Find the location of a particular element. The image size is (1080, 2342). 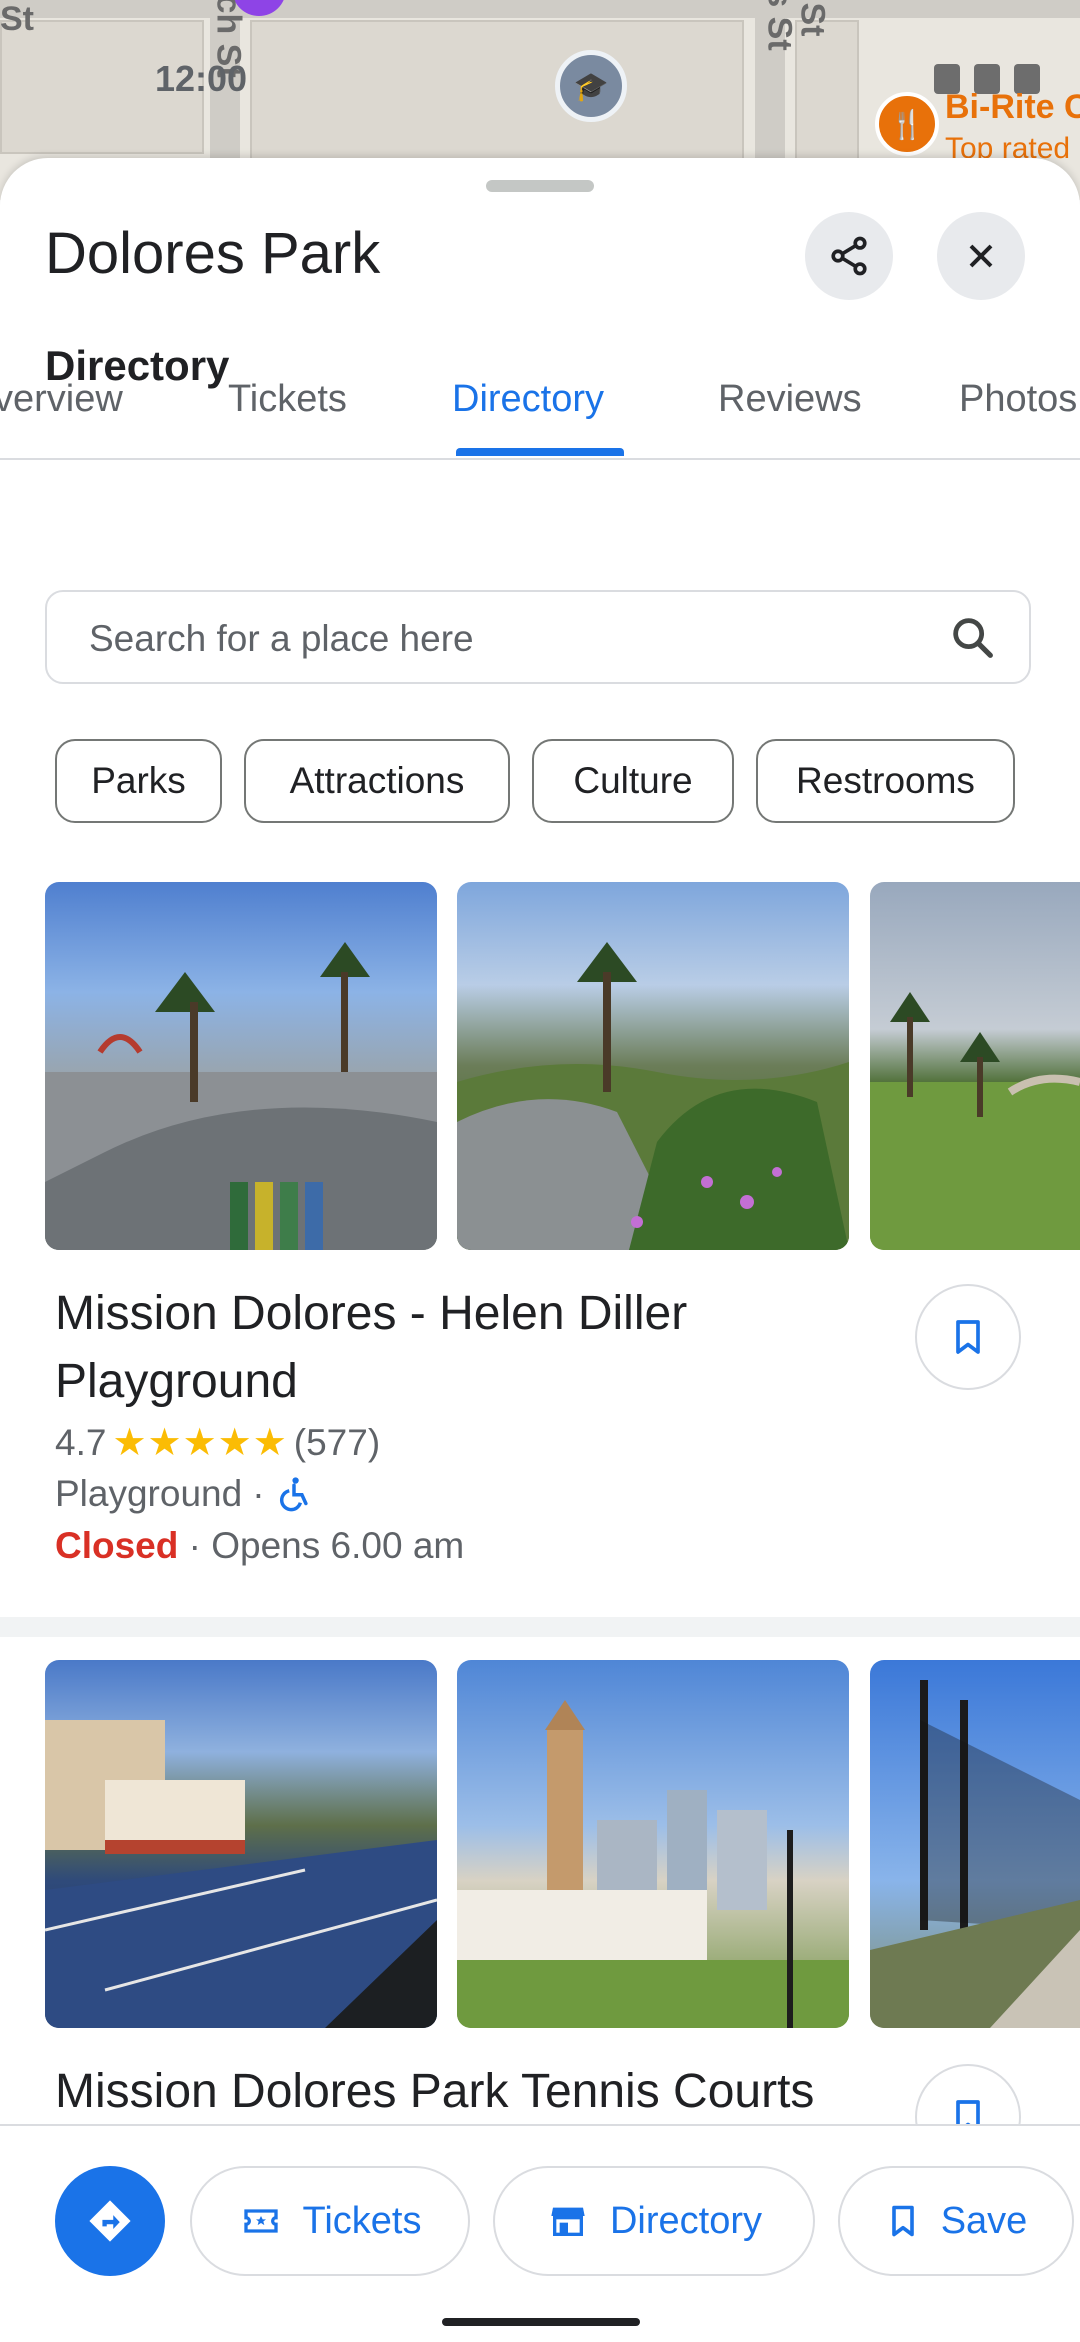

rating-row: 4.7 ★★★★★ (577) is located at coordinates (217, 1442).